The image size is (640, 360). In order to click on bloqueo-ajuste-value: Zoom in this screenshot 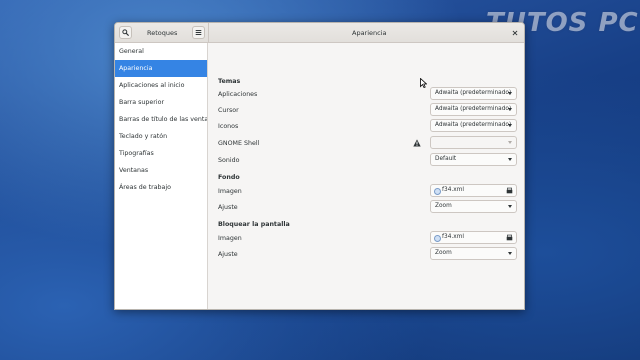, I will do `click(443, 253)`.